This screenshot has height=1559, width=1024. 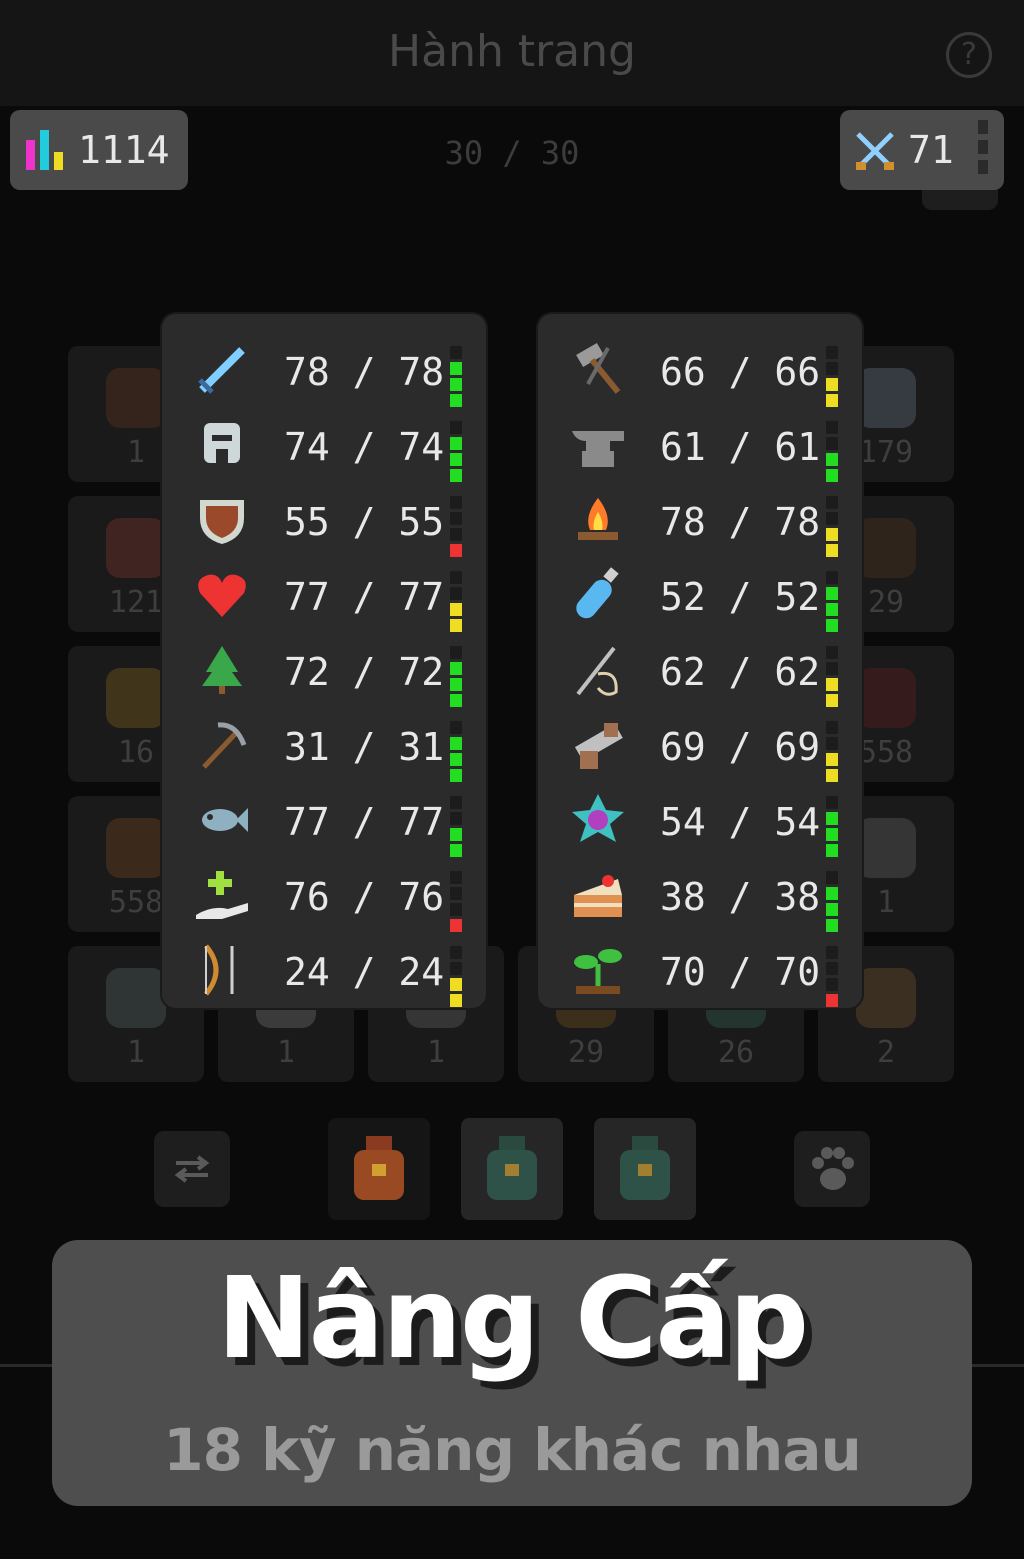 I want to click on cake-icon, so click(x=598, y=895).